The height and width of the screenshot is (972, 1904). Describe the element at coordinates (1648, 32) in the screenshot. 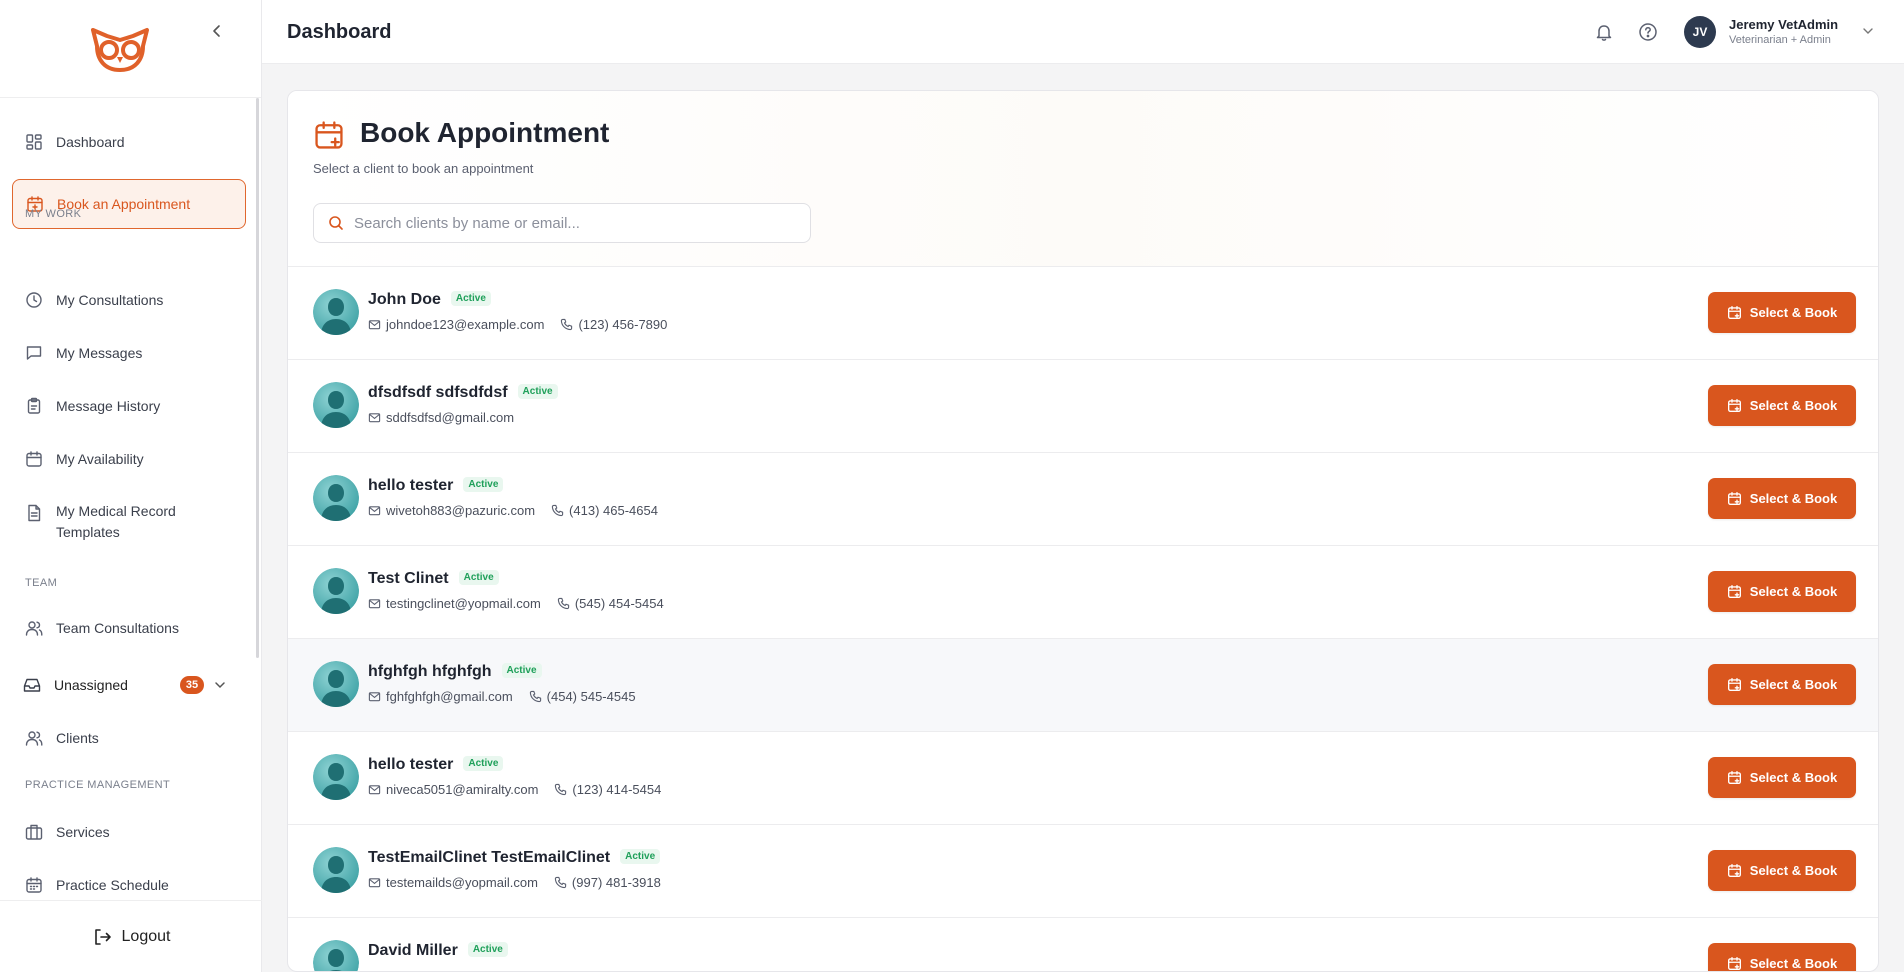

I see `help-circle-icon` at that location.